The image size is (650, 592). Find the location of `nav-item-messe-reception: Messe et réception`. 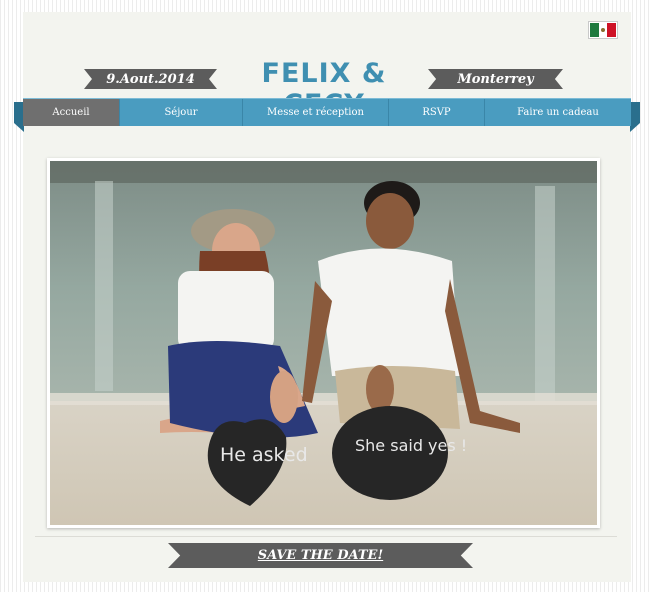

nav-item-messe-reception: Messe et réception is located at coordinates (316, 112).